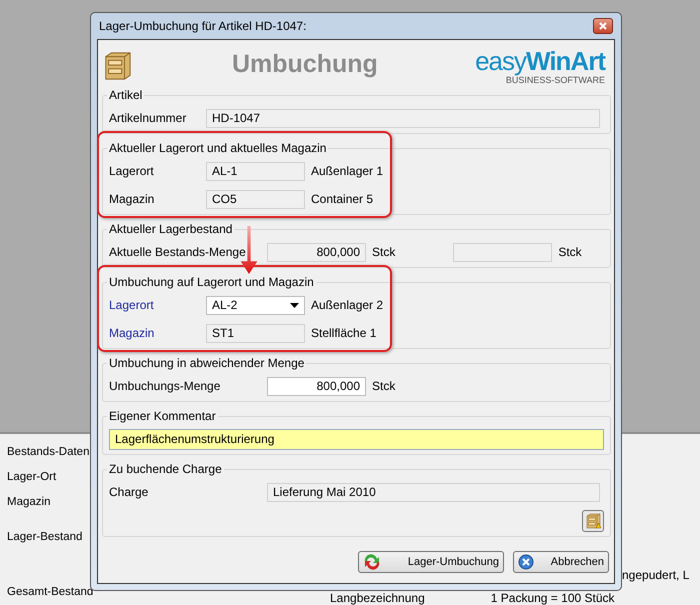  I want to click on location-name: Außenlager 1, so click(347, 171).